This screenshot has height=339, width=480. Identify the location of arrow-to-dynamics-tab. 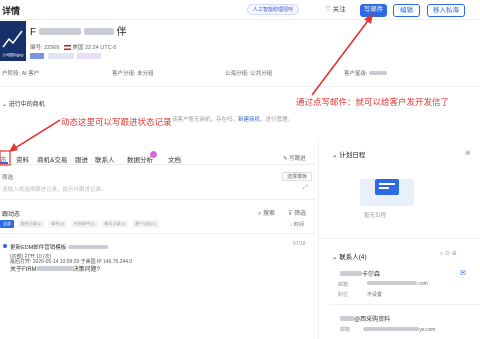
(36, 135).